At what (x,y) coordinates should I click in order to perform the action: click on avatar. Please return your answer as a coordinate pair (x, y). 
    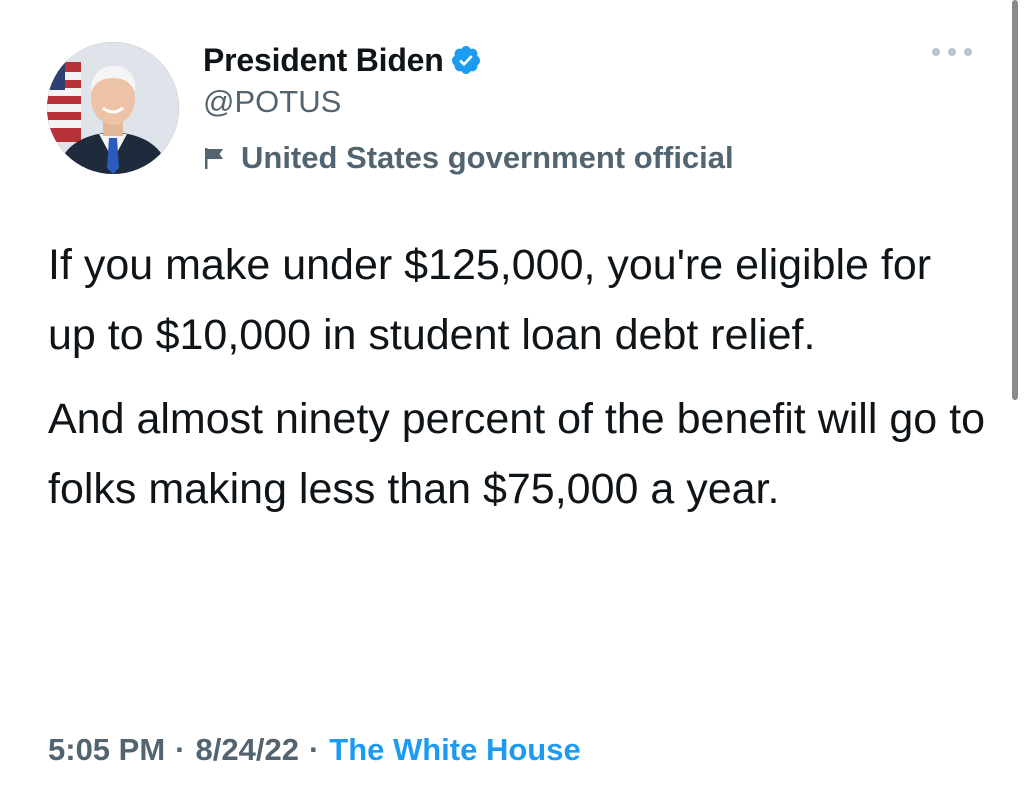
    Looking at the image, I should click on (113, 108).